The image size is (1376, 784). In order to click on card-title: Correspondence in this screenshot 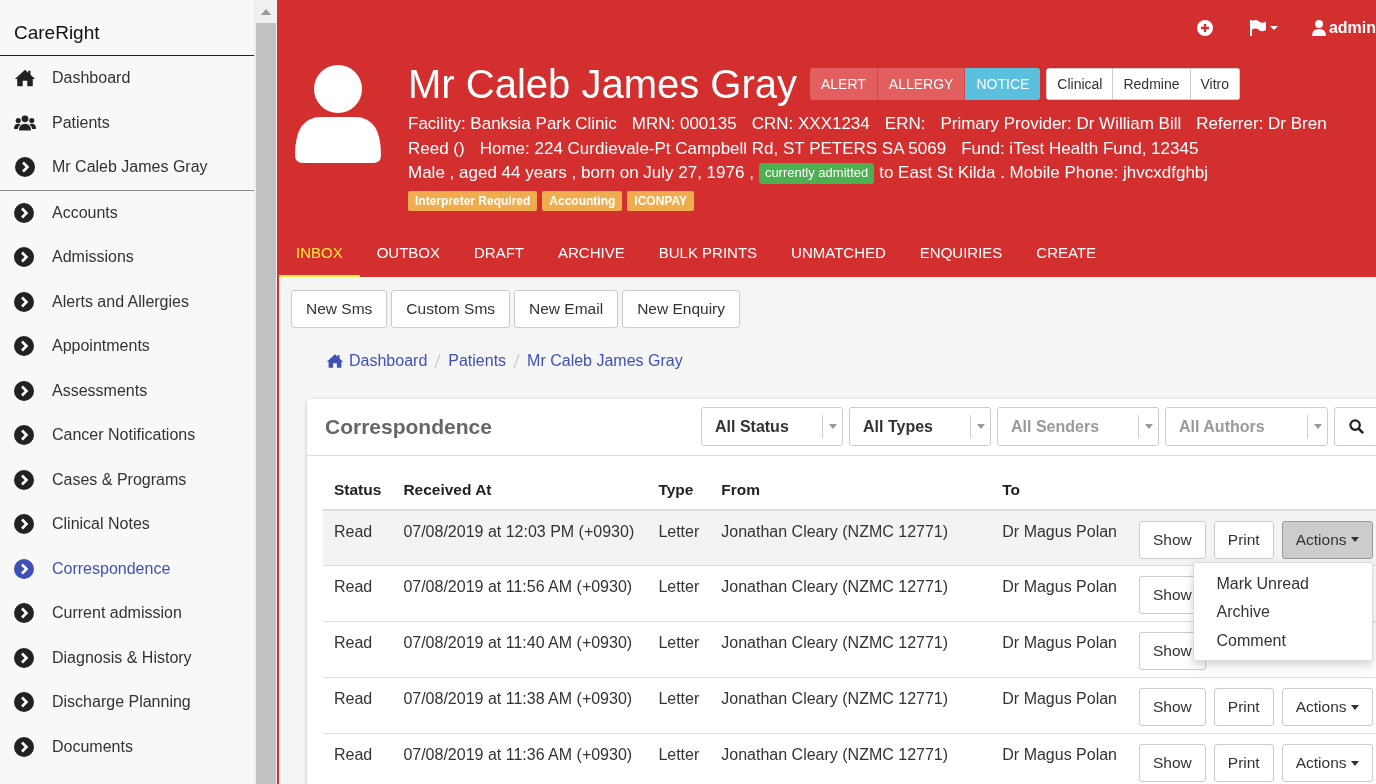, I will do `click(408, 426)`.